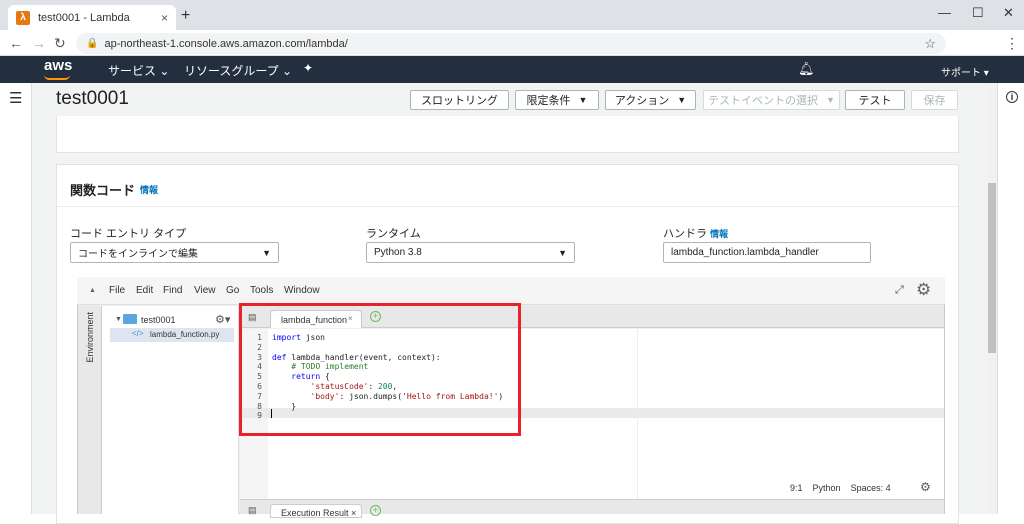 This screenshot has width=1024, height=524. Describe the element at coordinates (118, 319) in the screenshot. I see `expand-arrow-icon: ▼` at that location.